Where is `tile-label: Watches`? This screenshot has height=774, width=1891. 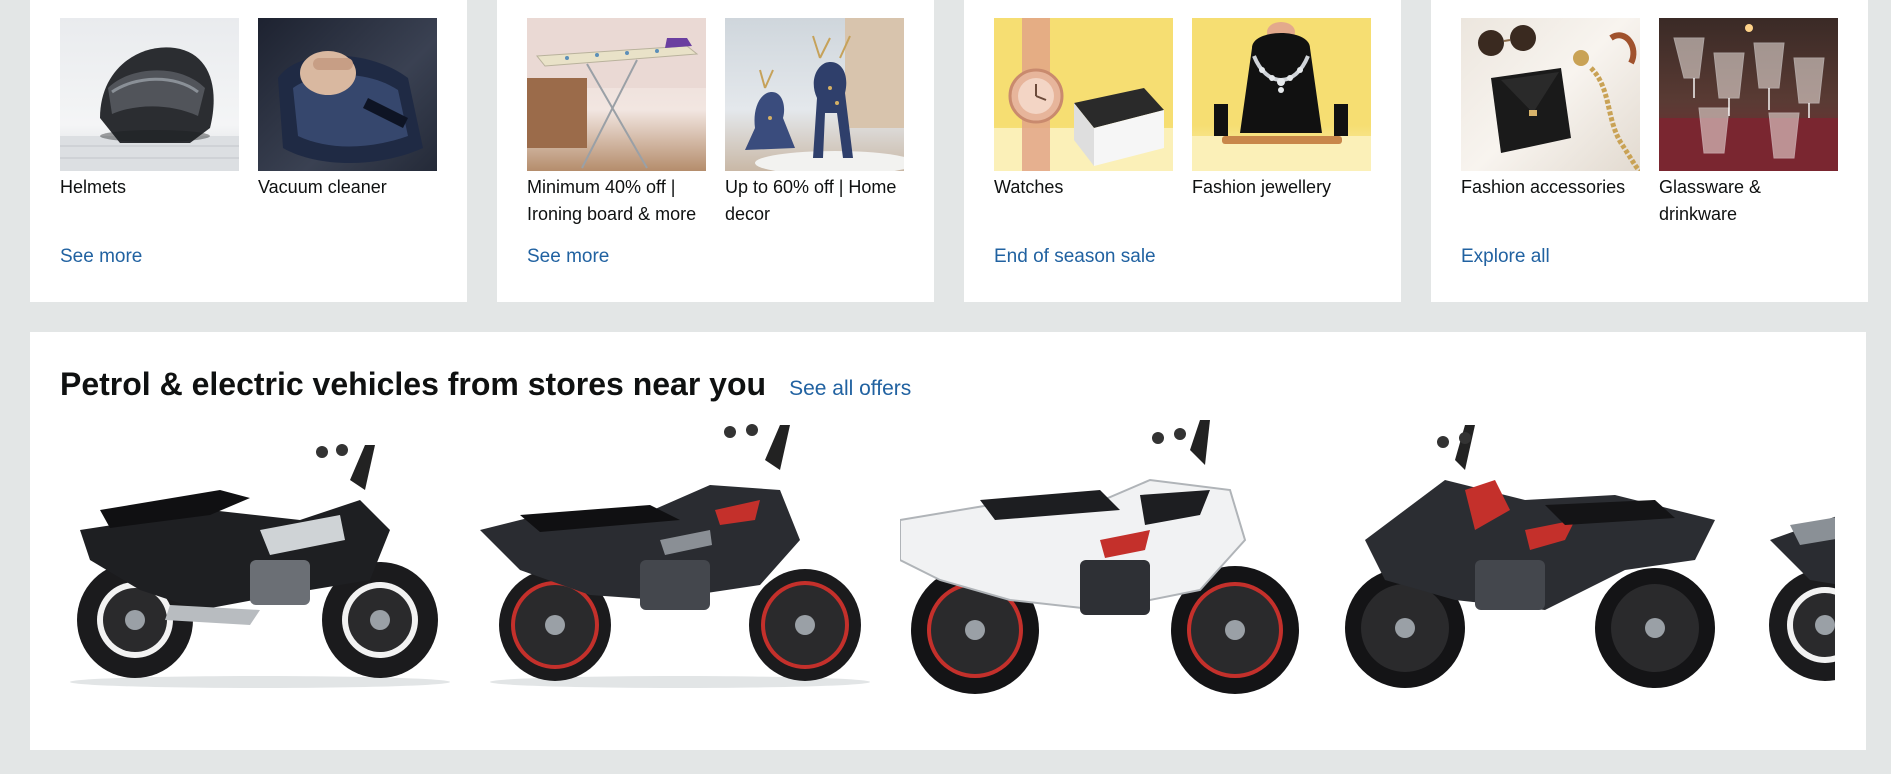 tile-label: Watches is located at coordinates (1083, 201).